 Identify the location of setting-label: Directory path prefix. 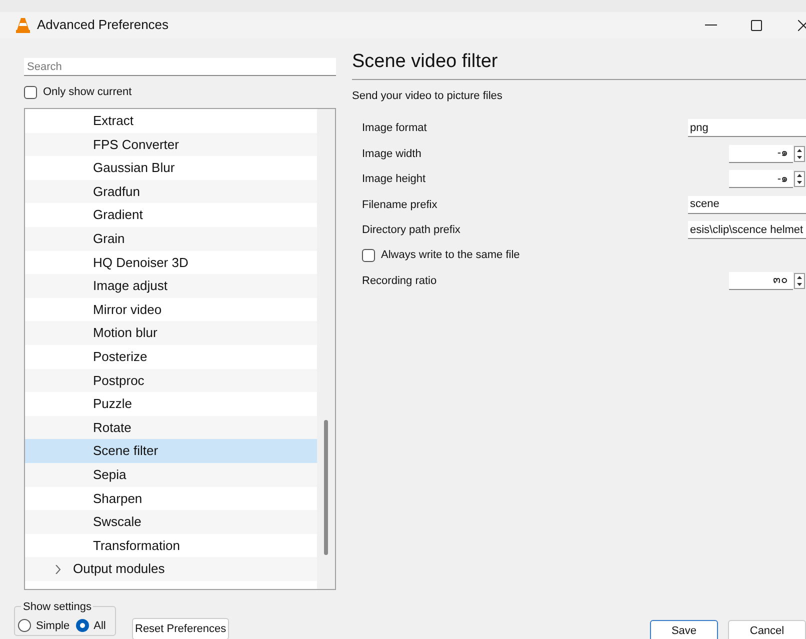
(412, 230).